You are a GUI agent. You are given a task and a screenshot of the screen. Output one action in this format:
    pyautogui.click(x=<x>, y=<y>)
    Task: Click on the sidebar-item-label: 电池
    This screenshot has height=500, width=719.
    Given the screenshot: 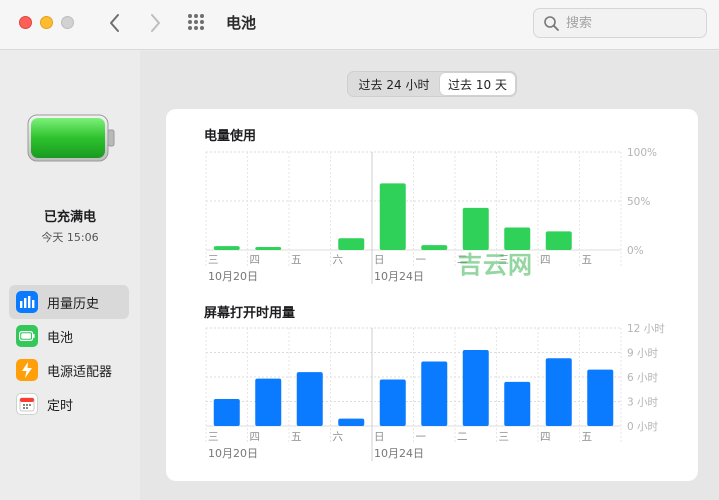 What is the action you would take?
    pyautogui.click(x=60, y=338)
    